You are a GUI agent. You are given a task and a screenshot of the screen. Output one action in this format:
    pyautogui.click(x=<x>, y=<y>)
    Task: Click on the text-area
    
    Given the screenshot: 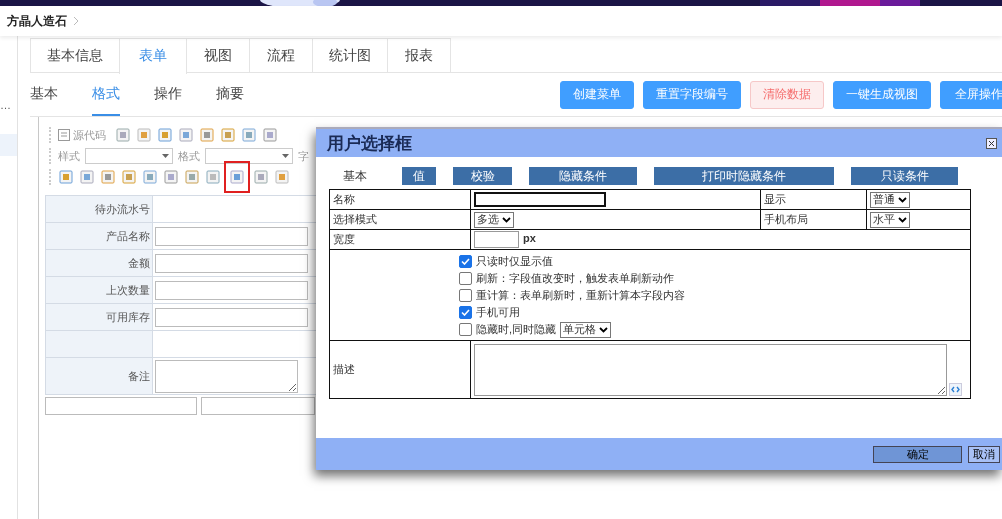 What is the action you would take?
    pyautogui.click(x=226, y=376)
    